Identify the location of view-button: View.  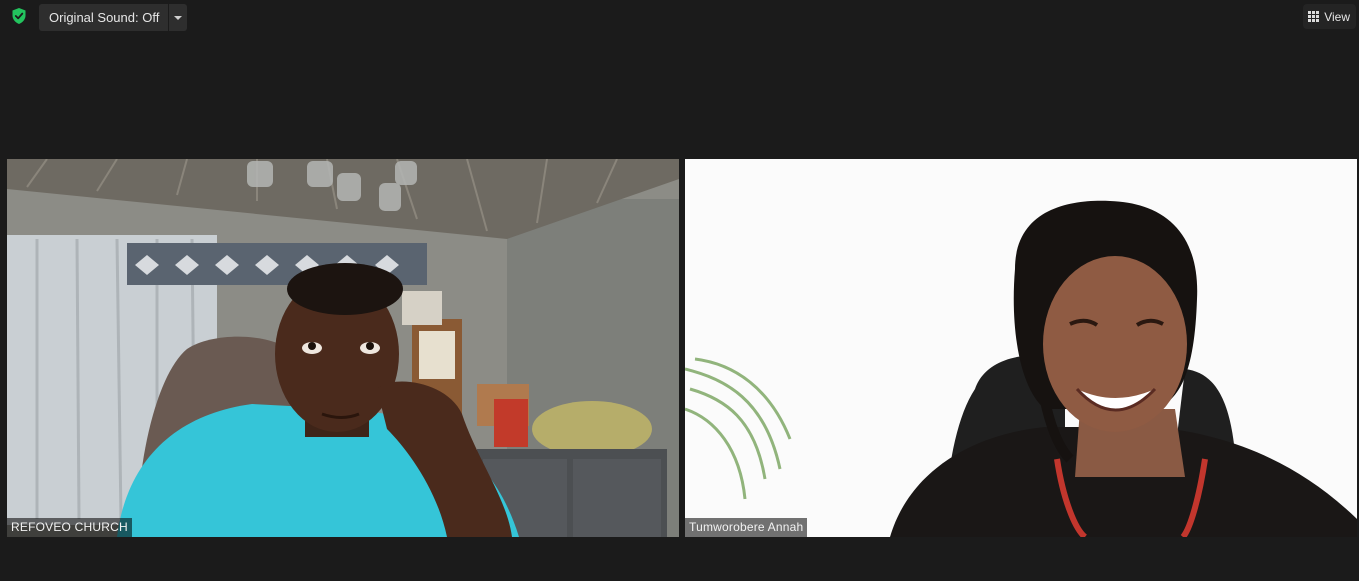
(1329, 16).